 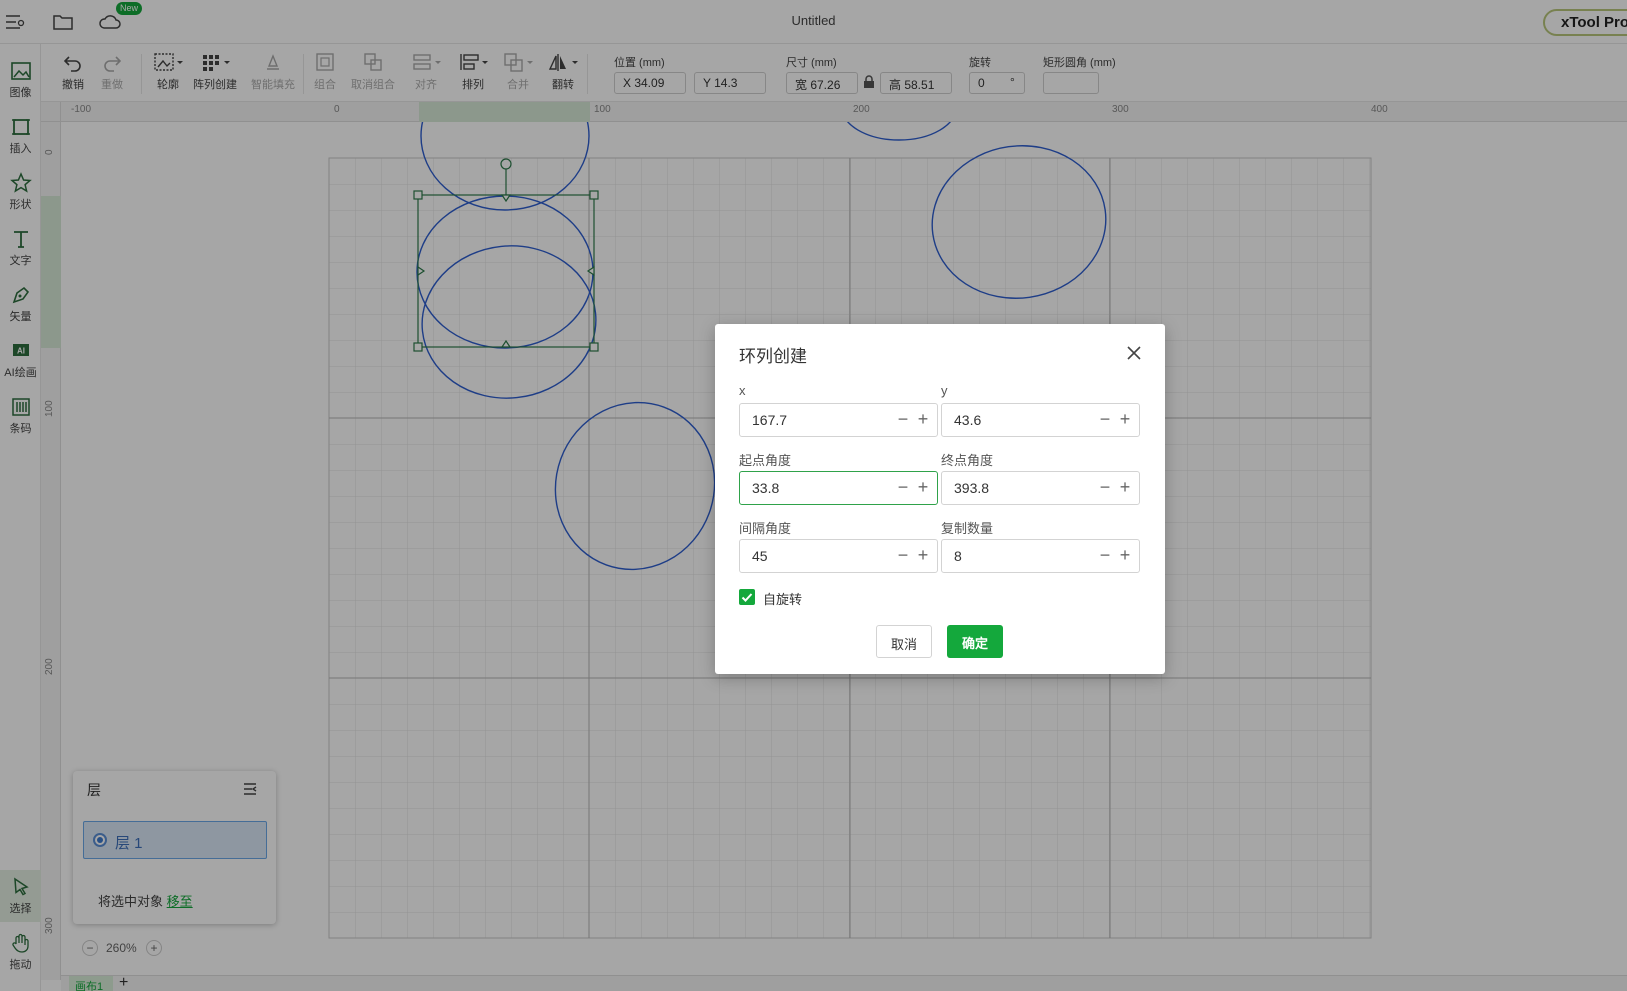 What do you see at coordinates (923, 555) in the screenshot?
I see `interval-angle-increment-button: +` at bounding box center [923, 555].